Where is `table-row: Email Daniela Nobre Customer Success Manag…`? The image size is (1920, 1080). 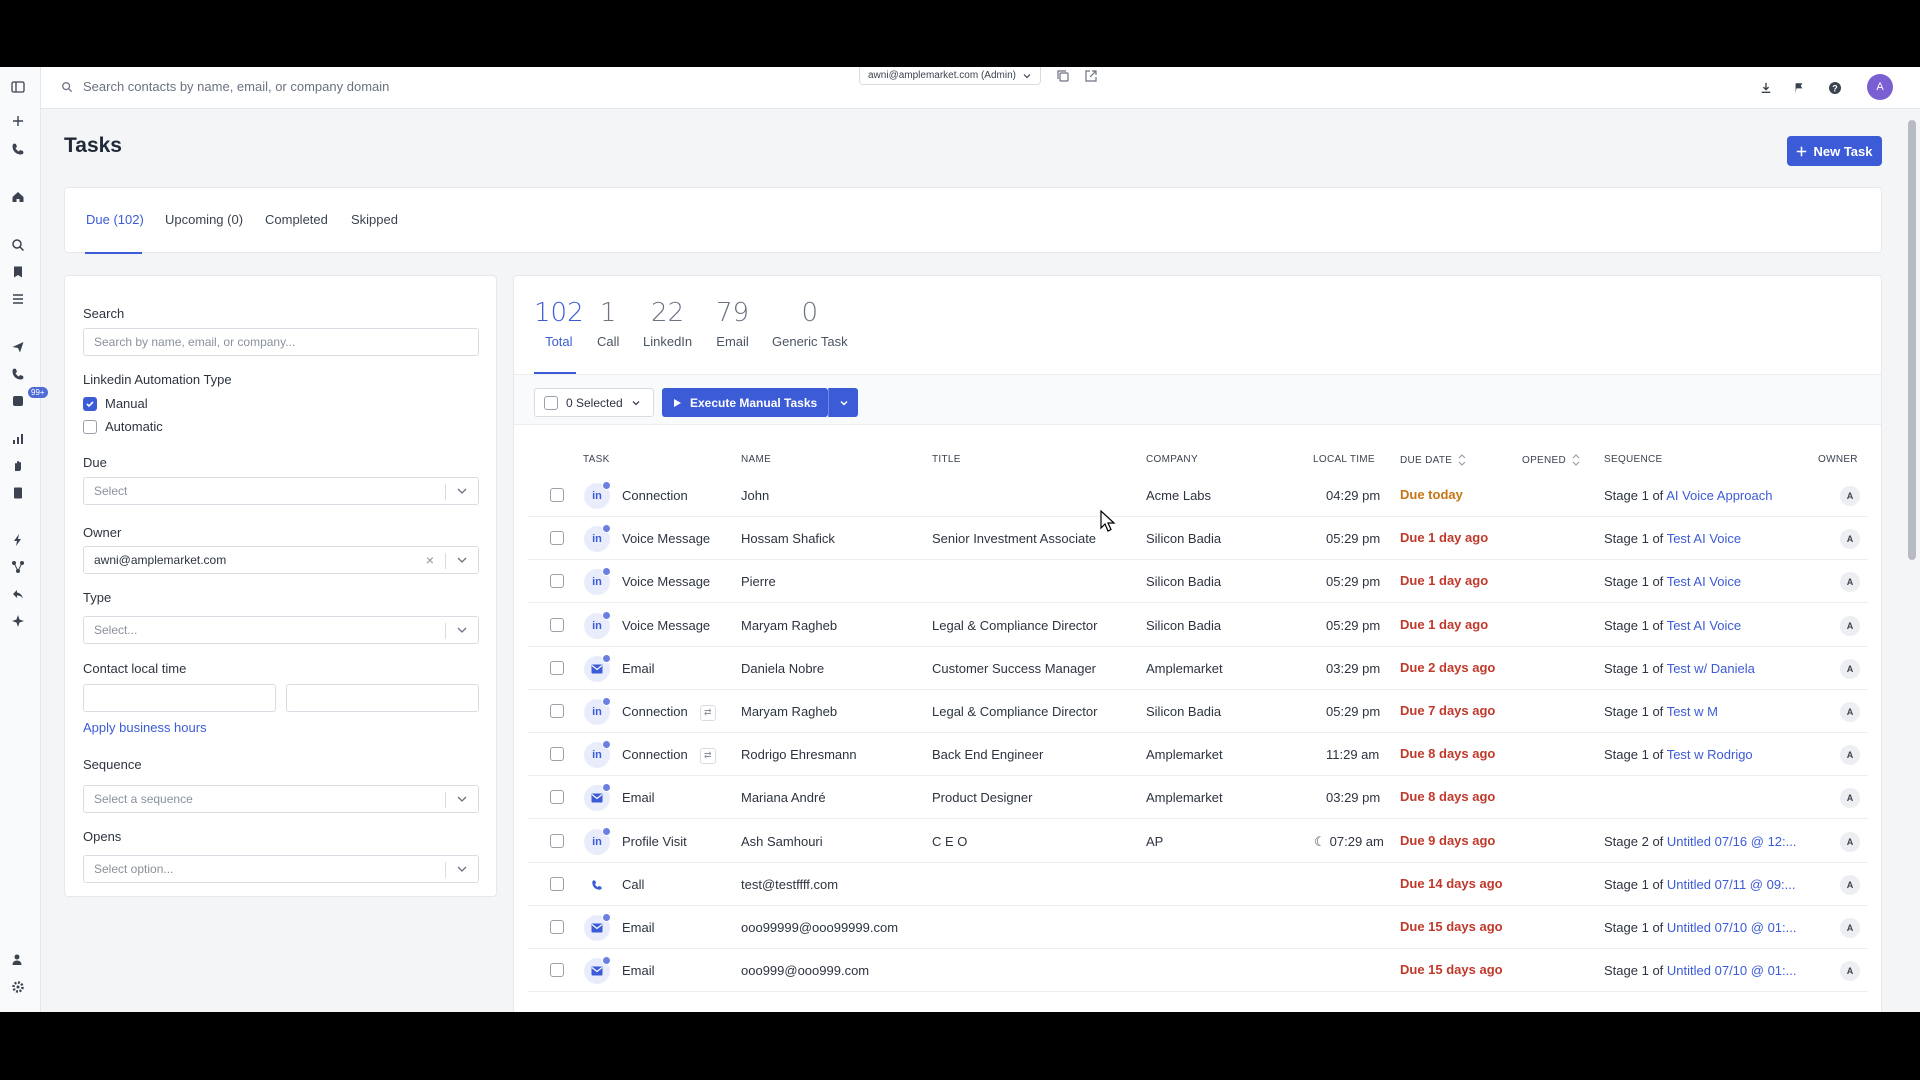
table-row: Email Daniela Nobre Customer Success Manag… is located at coordinates (1198, 668).